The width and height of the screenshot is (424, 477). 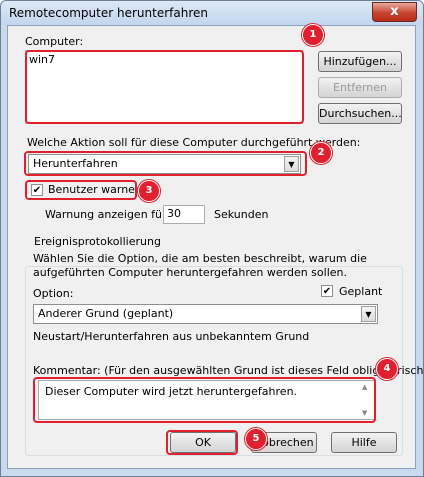 I want to click on computer-label: Computer:, so click(x=54, y=41).